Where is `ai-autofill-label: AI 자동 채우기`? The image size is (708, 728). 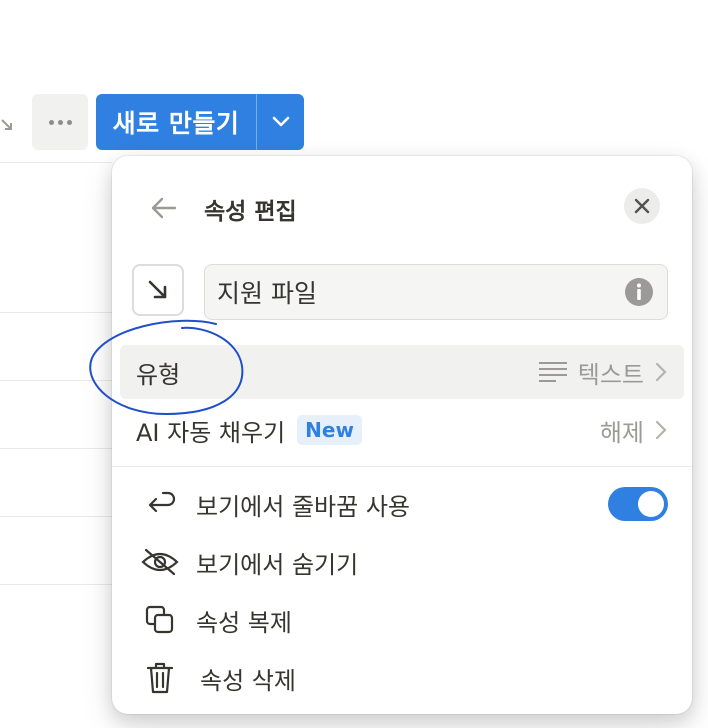
ai-autofill-label: AI 자동 채우기 is located at coordinates (211, 432).